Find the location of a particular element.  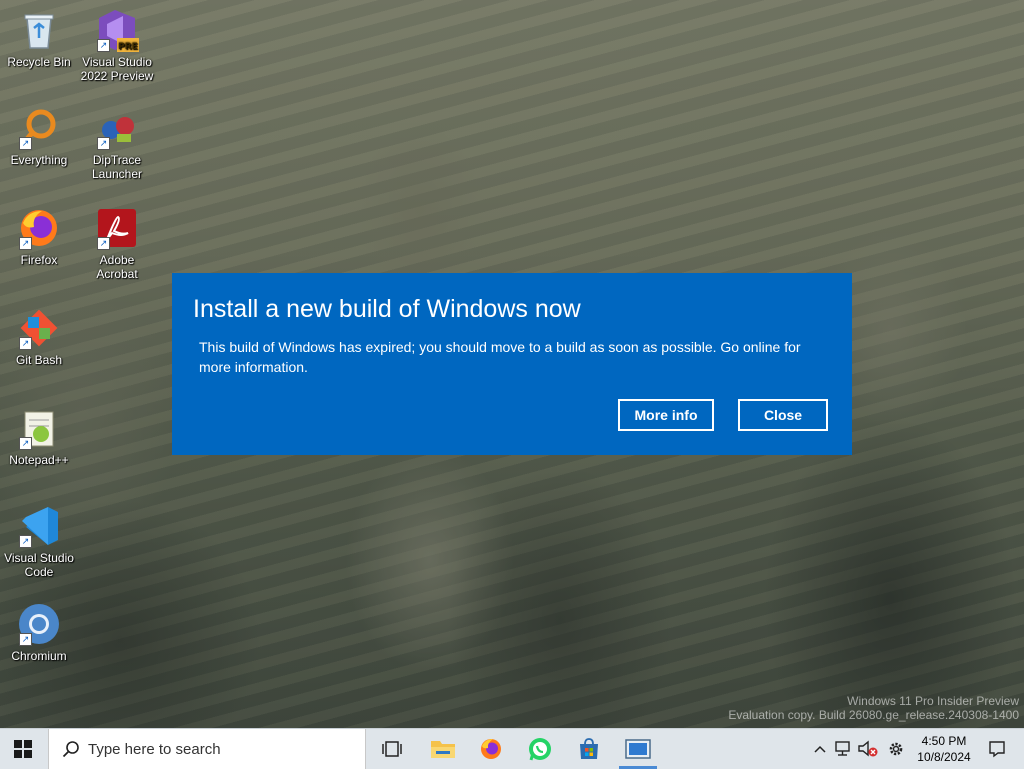

dialog-title: Install a new build of Windows now is located at coordinates (387, 309).